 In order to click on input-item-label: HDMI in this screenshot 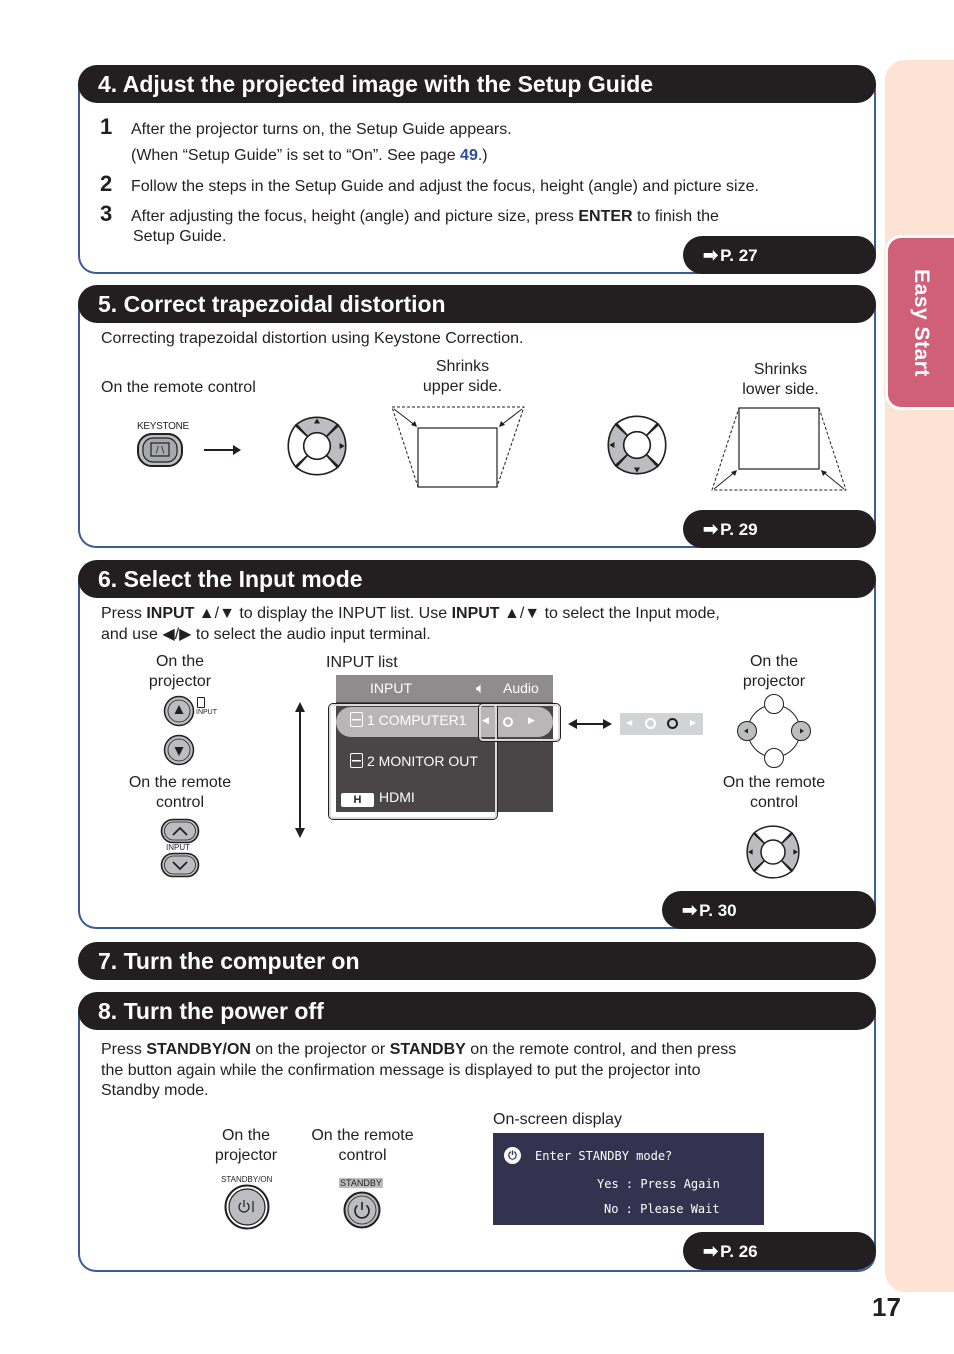, I will do `click(397, 797)`.